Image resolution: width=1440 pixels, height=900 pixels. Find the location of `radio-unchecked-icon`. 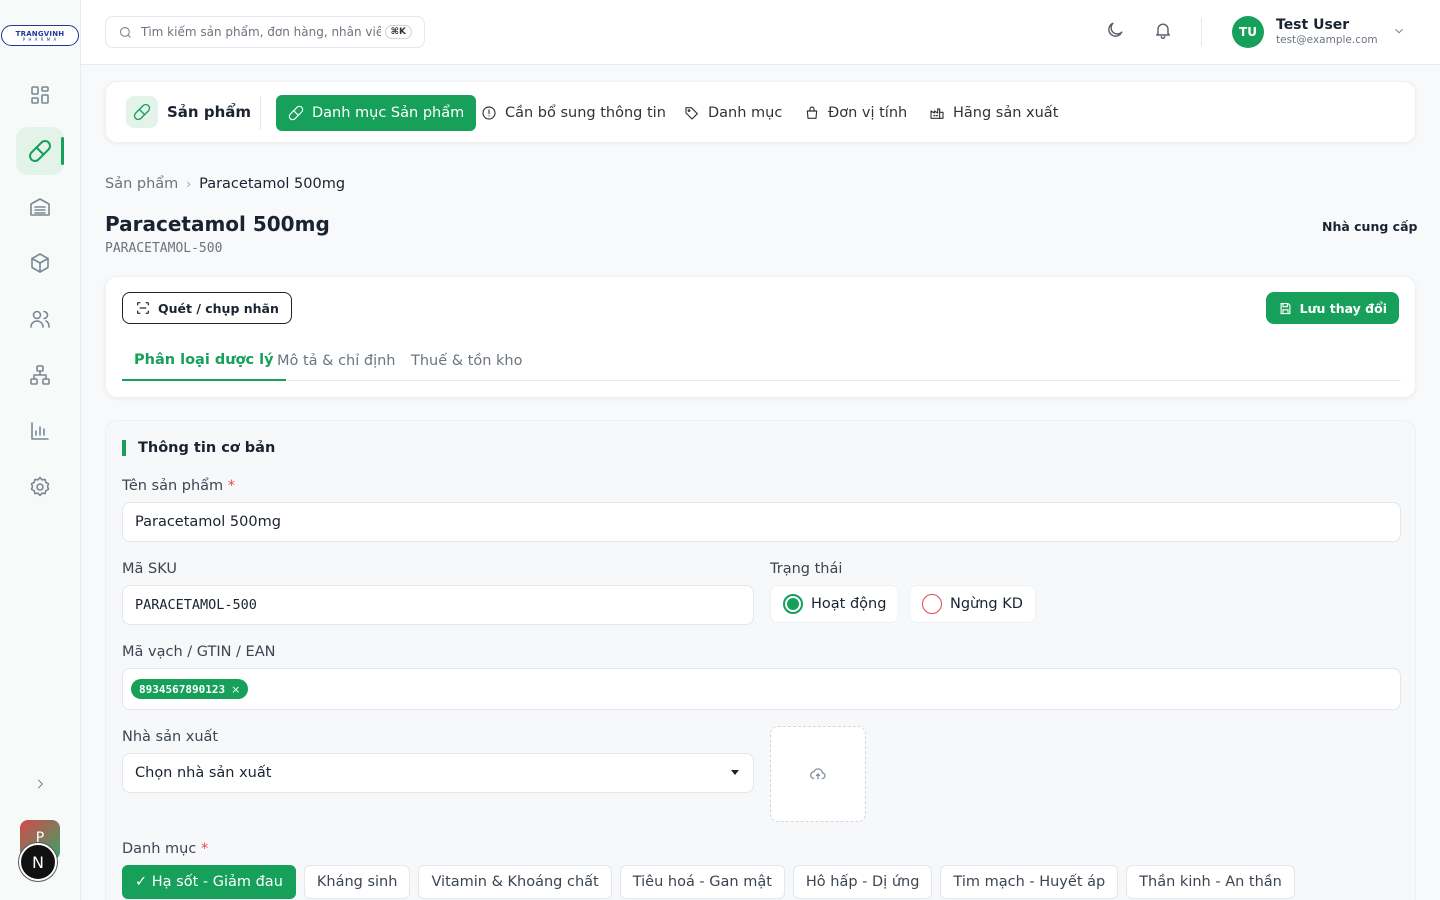

radio-unchecked-icon is located at coordinates (932, 604).